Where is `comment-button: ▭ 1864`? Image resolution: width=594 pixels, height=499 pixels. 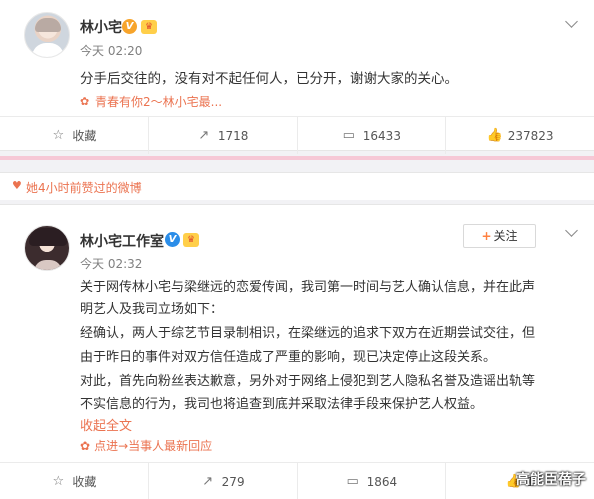
comment-button: ▭ 1864 is located at coordinates (372, 481).